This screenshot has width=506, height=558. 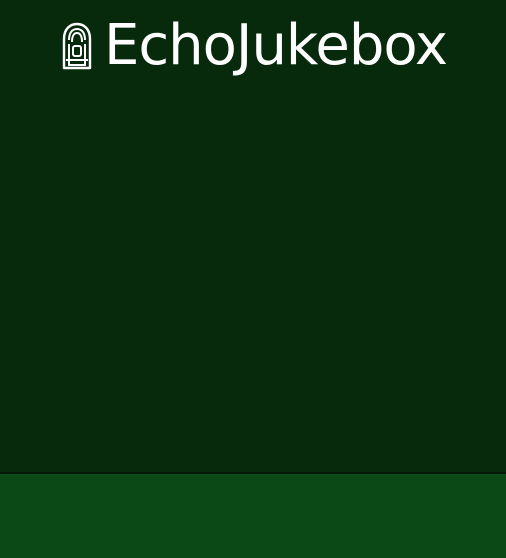 What do you see at coordinates (77, 46) in the screenshot?
I see `jukebox-icon` at bounding box center [77, 46].